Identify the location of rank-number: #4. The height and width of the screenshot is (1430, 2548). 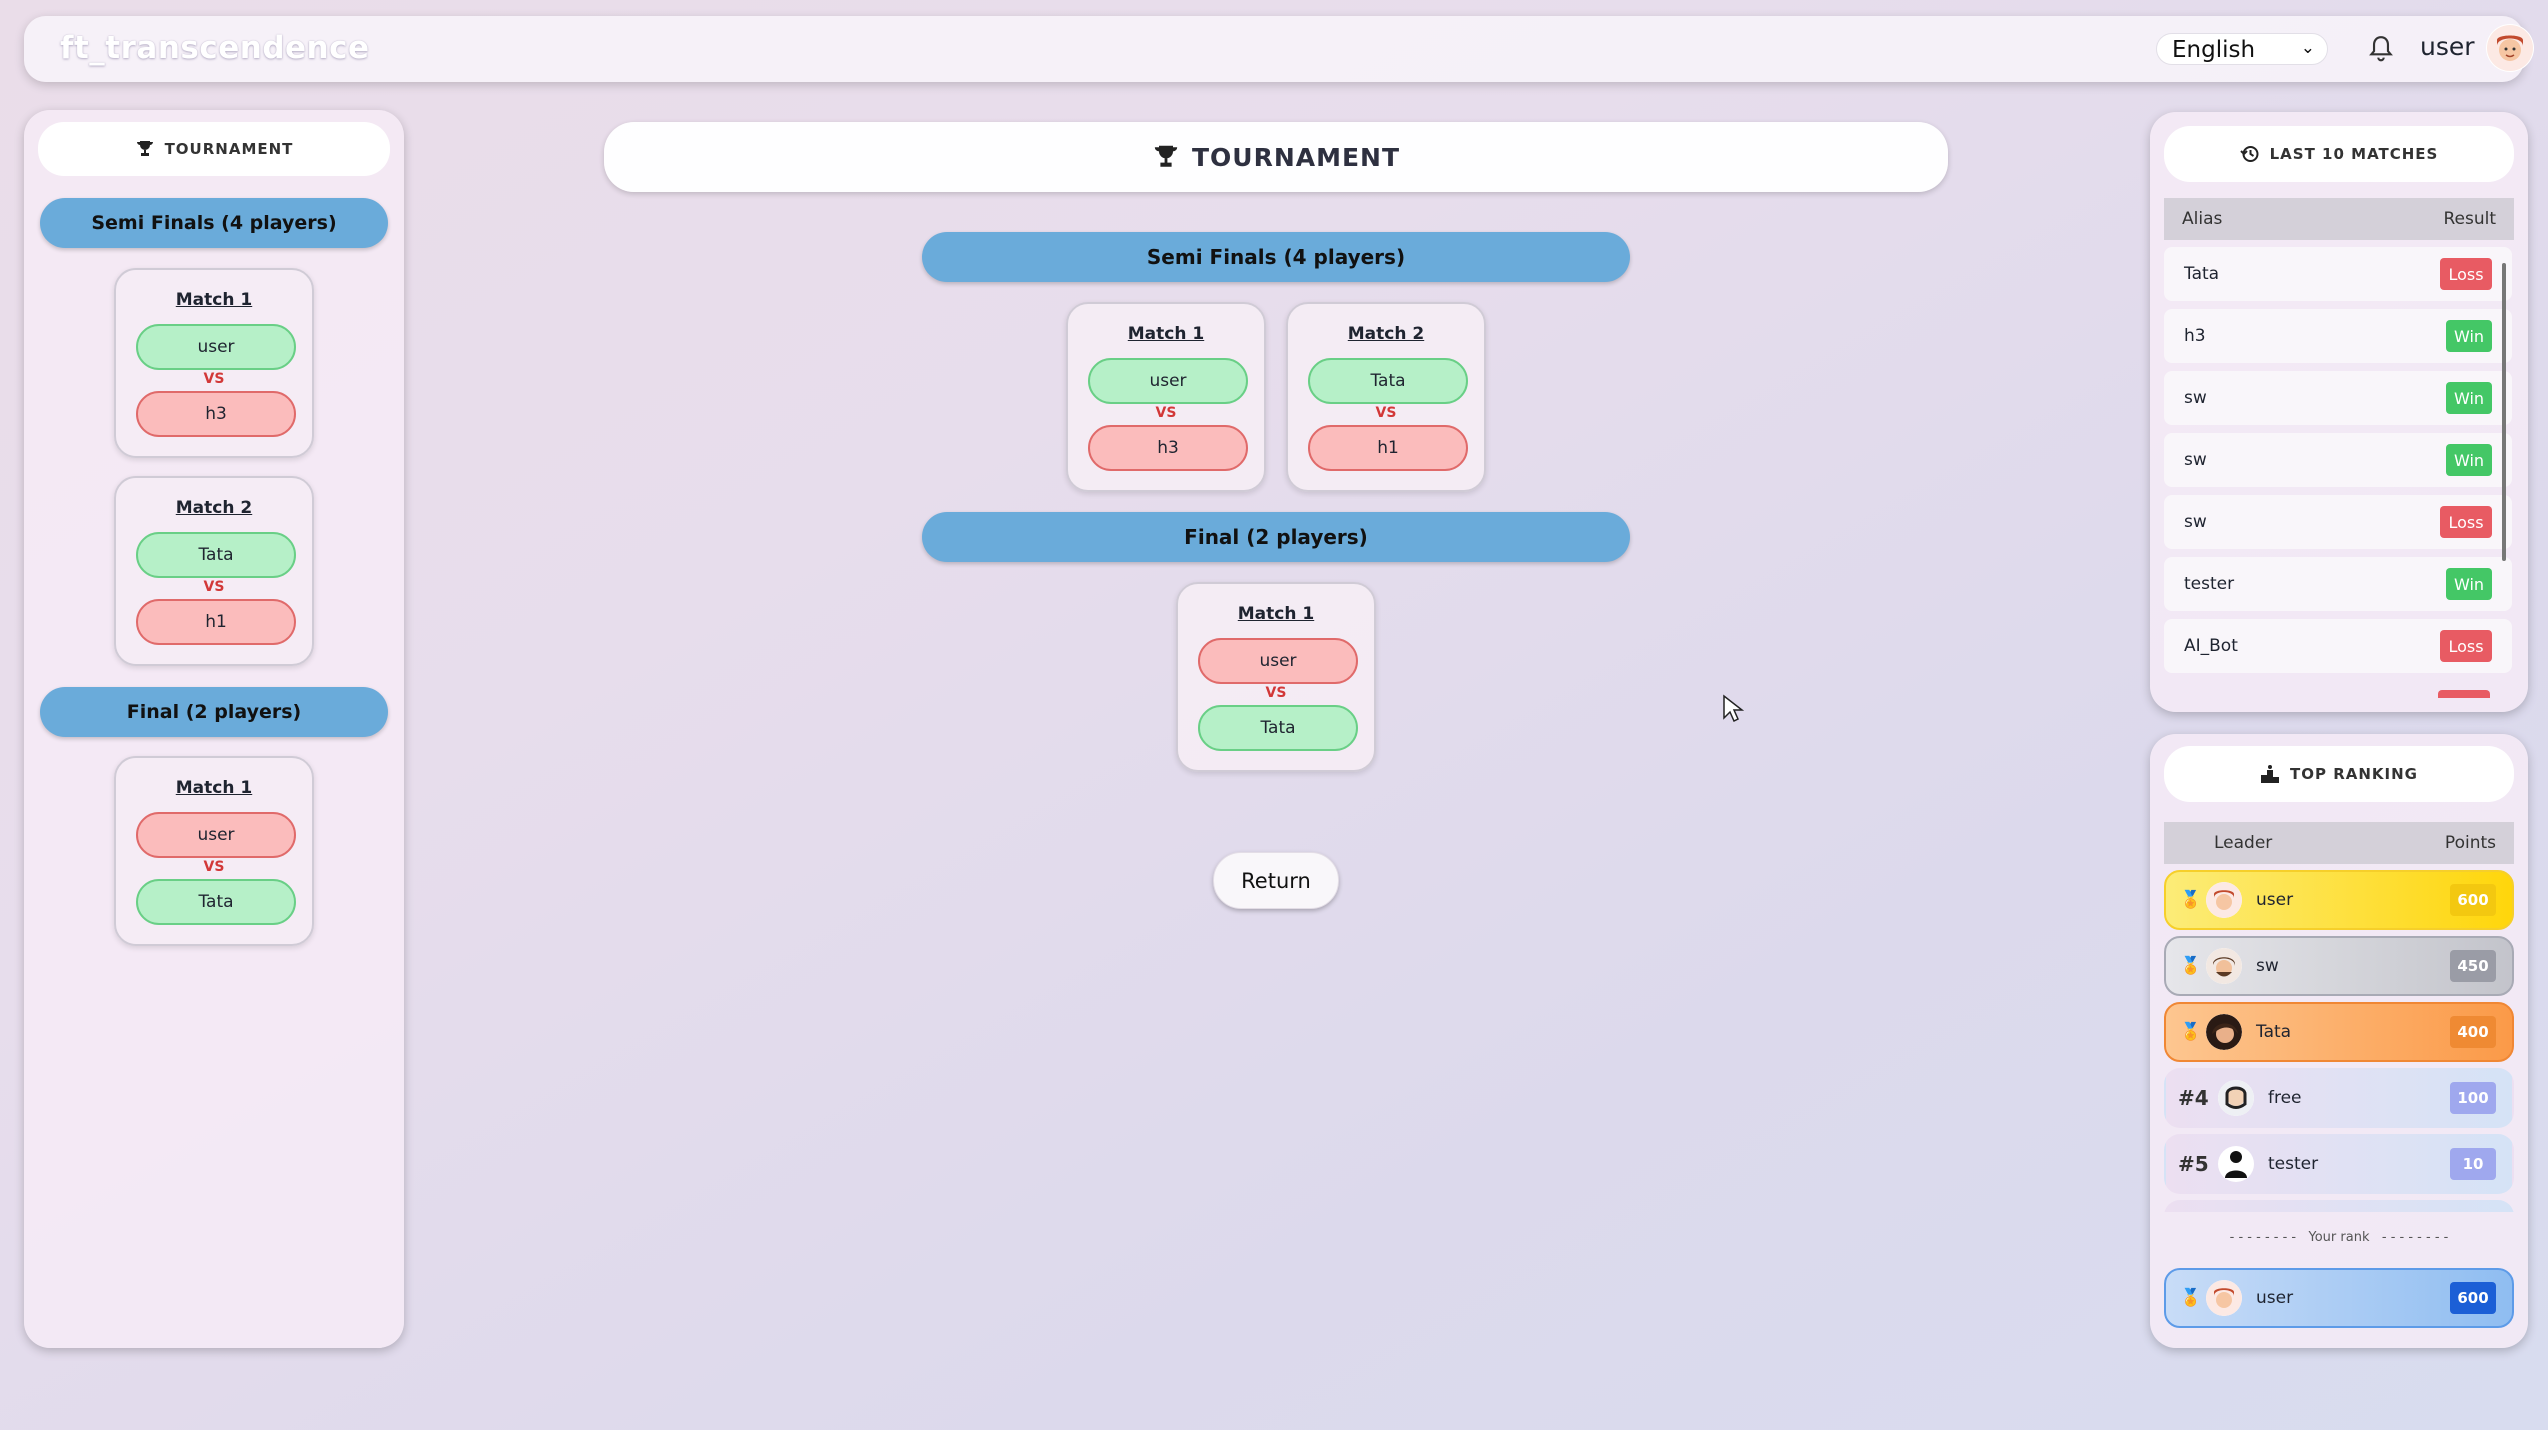
(2193, 1098).